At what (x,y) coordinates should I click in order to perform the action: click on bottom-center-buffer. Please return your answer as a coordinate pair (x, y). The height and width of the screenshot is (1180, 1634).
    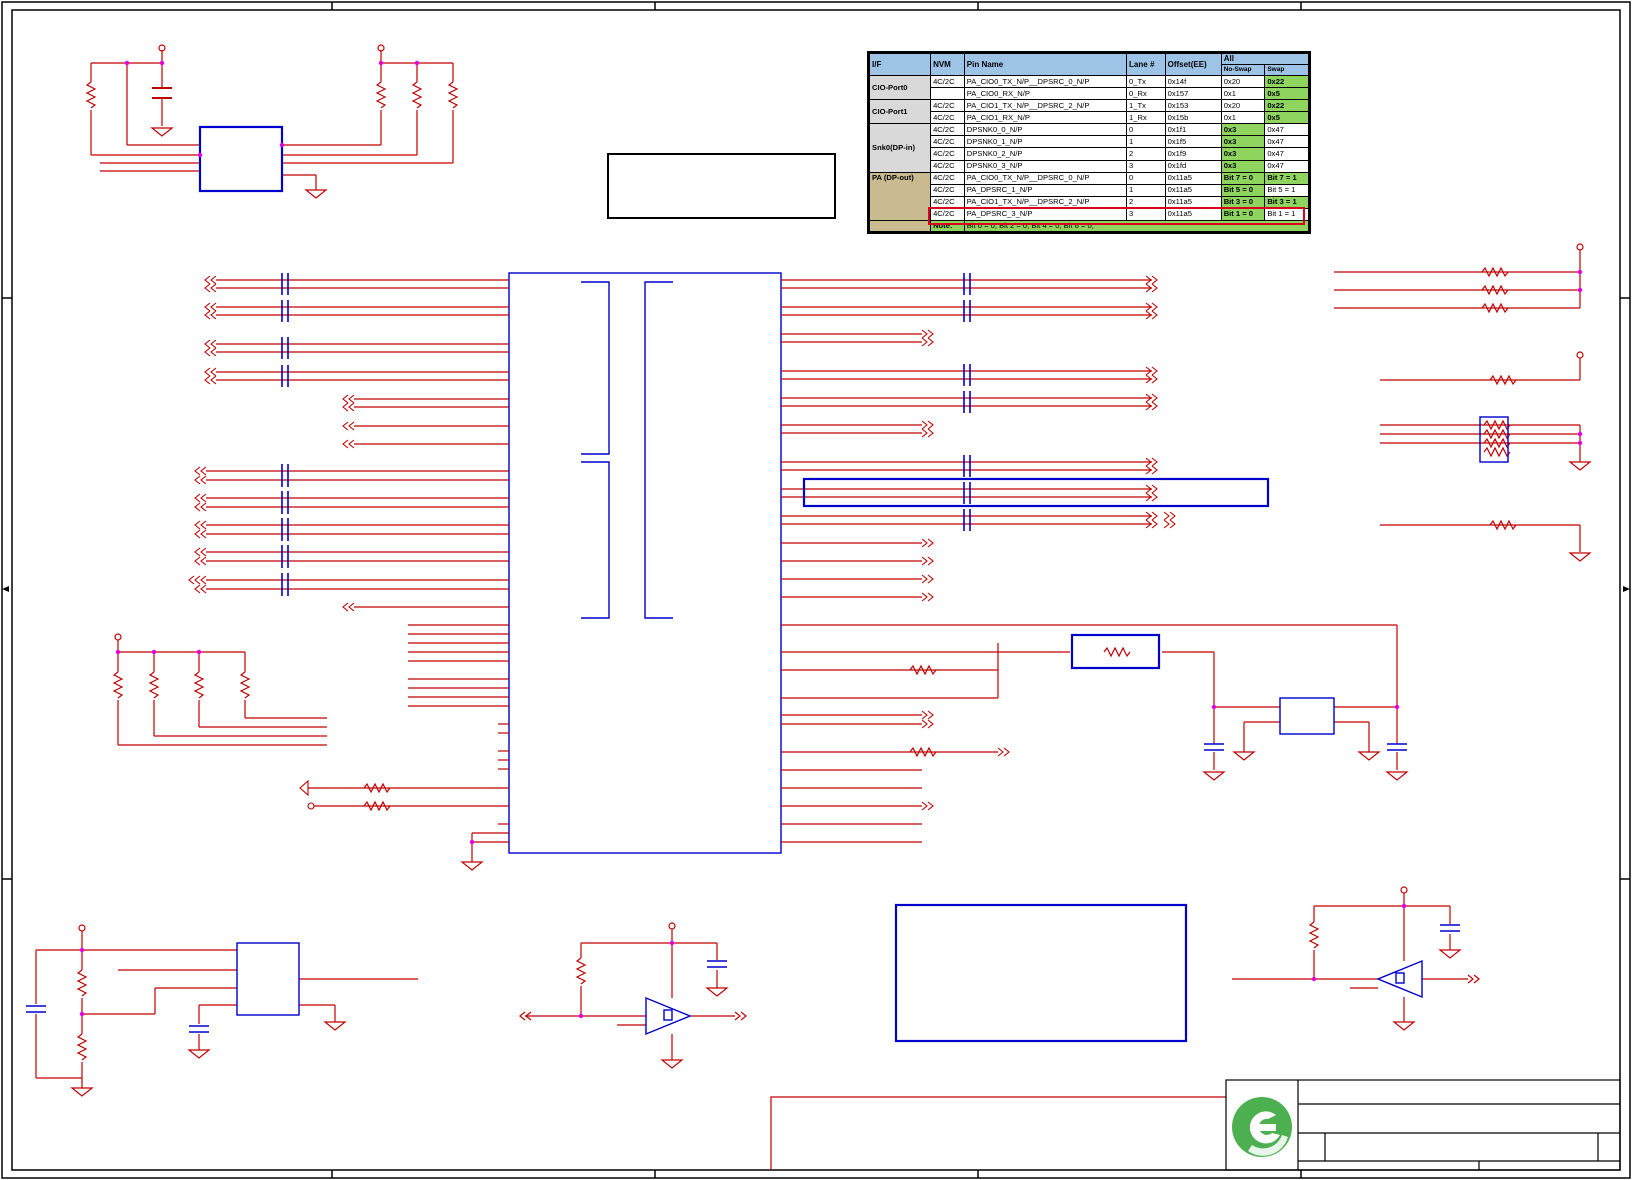
    Looking at the image, I should click on (633, 995).